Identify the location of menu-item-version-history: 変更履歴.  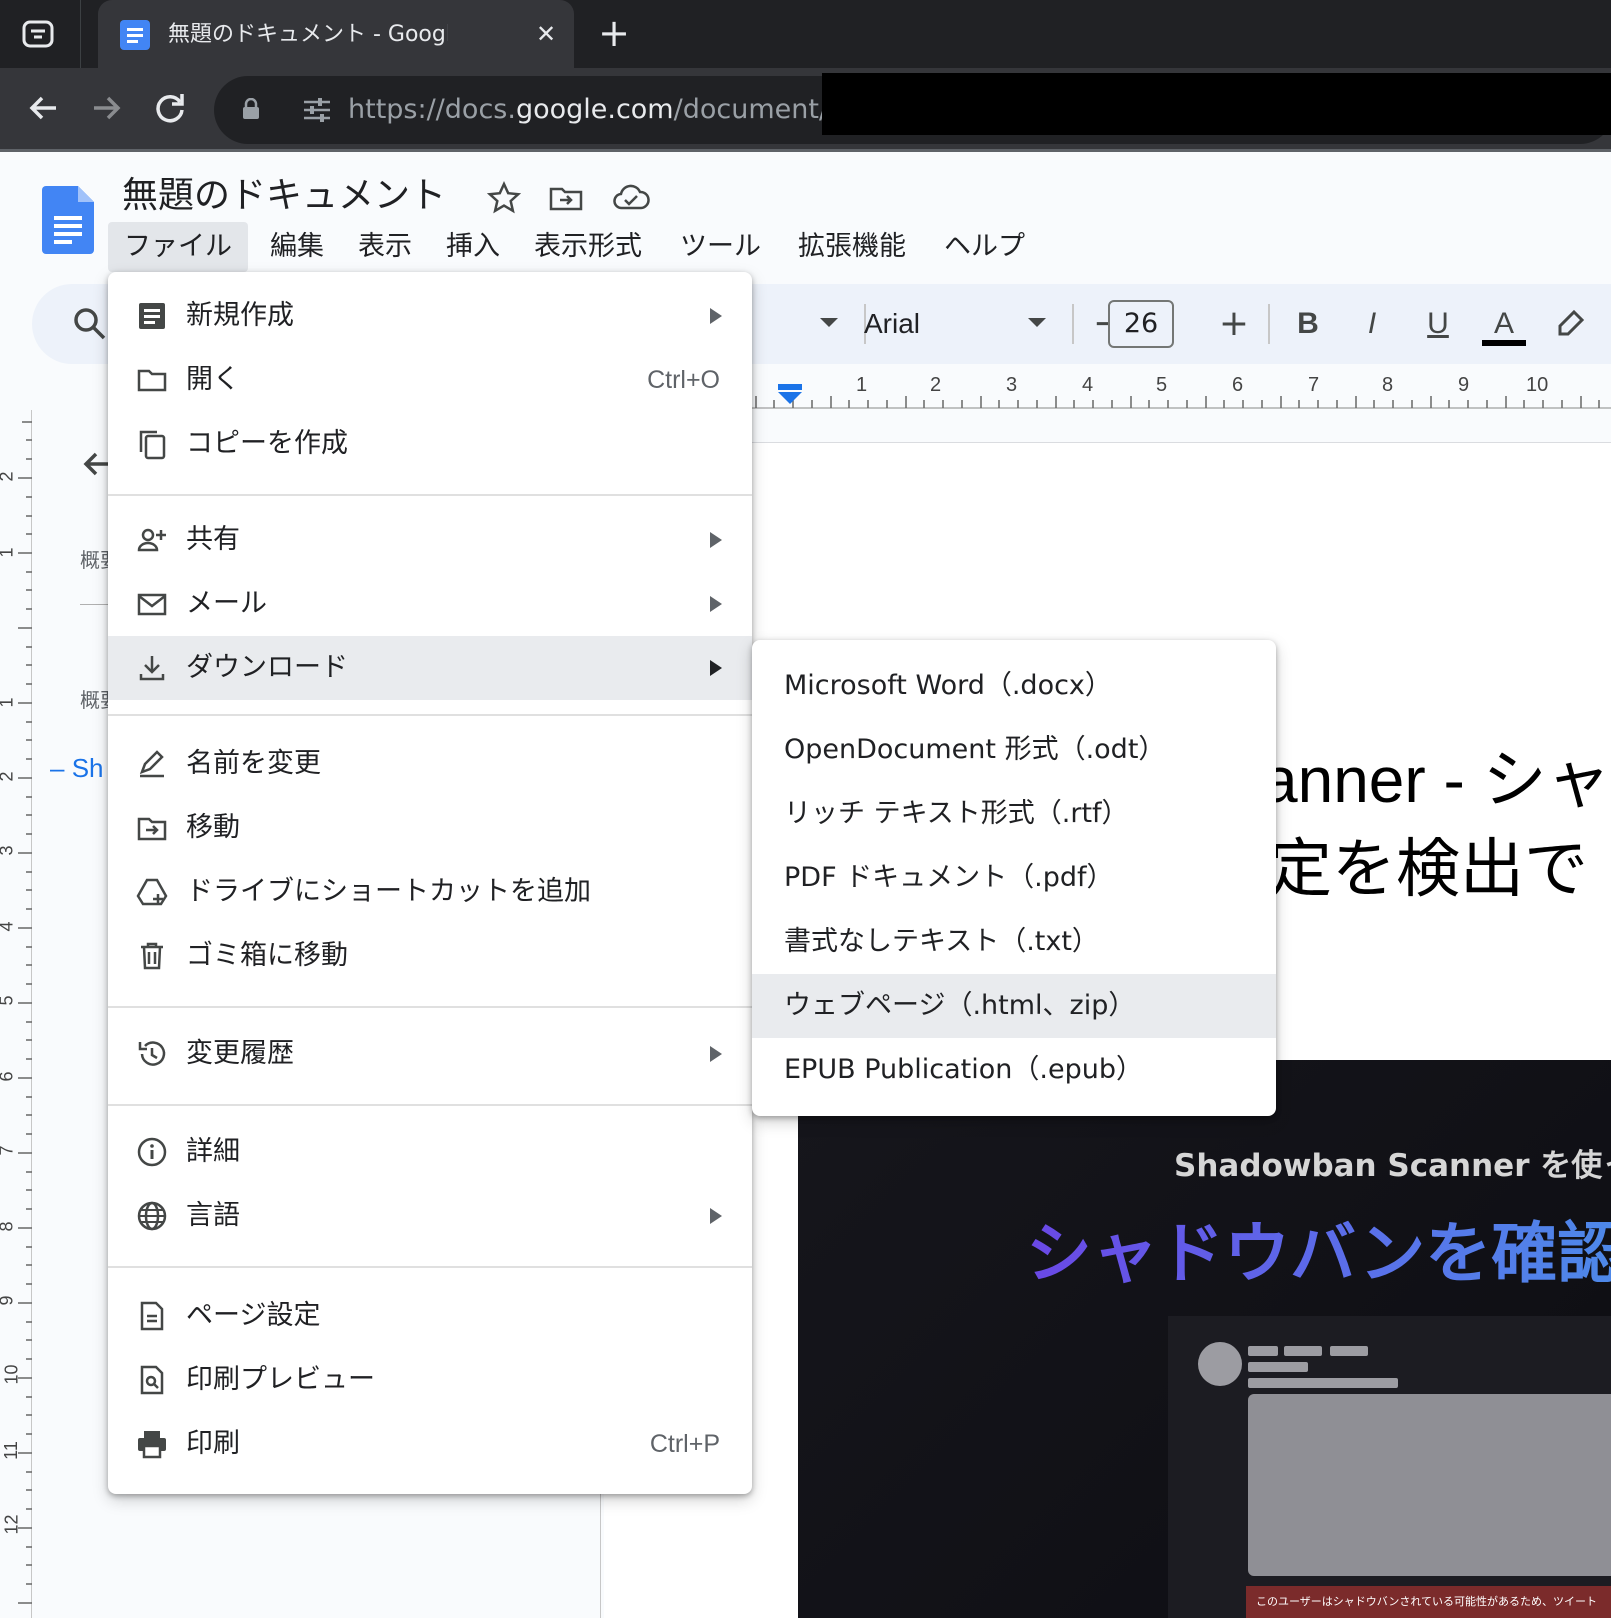
(430, 1054).